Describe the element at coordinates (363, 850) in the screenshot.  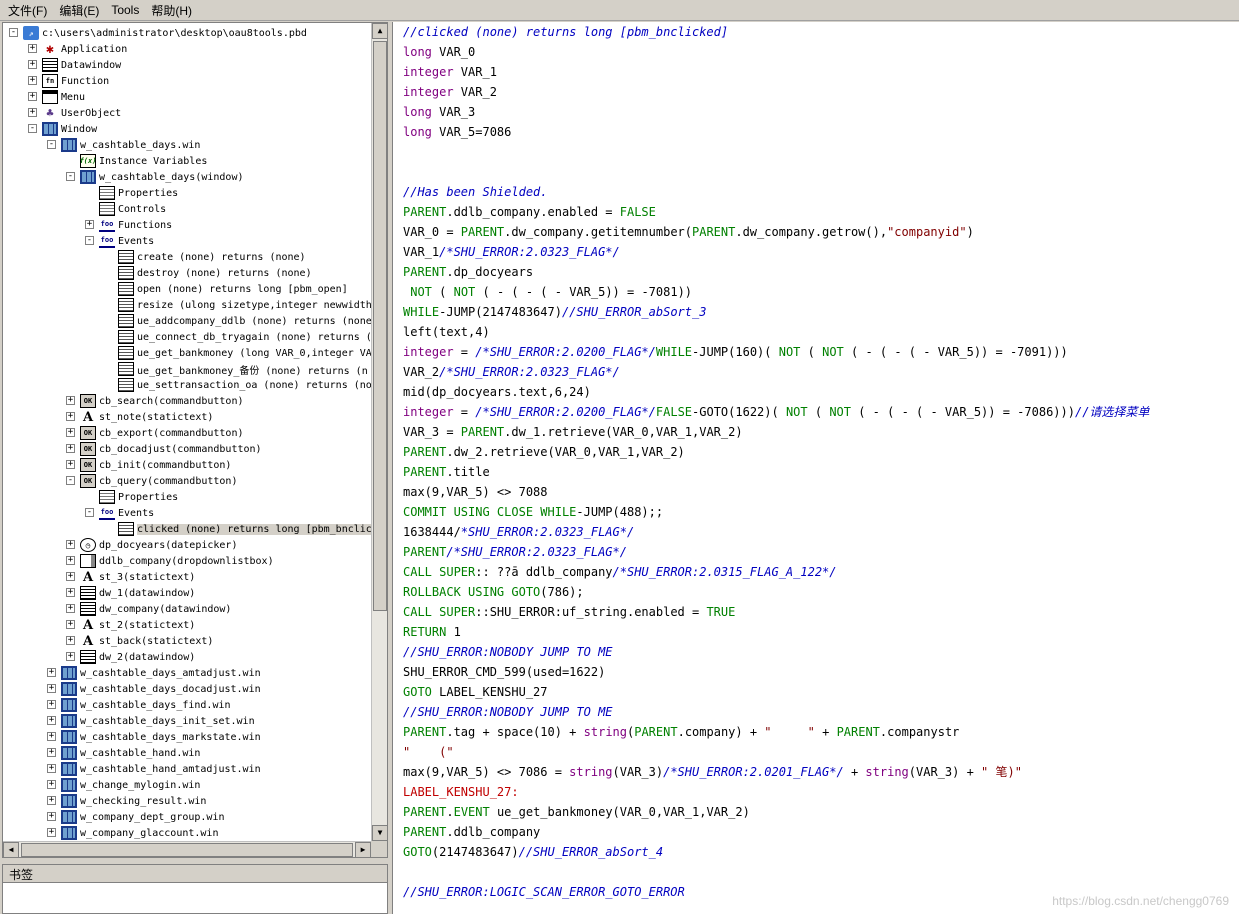
I see `scroll-right-icon: ▶` at that location.